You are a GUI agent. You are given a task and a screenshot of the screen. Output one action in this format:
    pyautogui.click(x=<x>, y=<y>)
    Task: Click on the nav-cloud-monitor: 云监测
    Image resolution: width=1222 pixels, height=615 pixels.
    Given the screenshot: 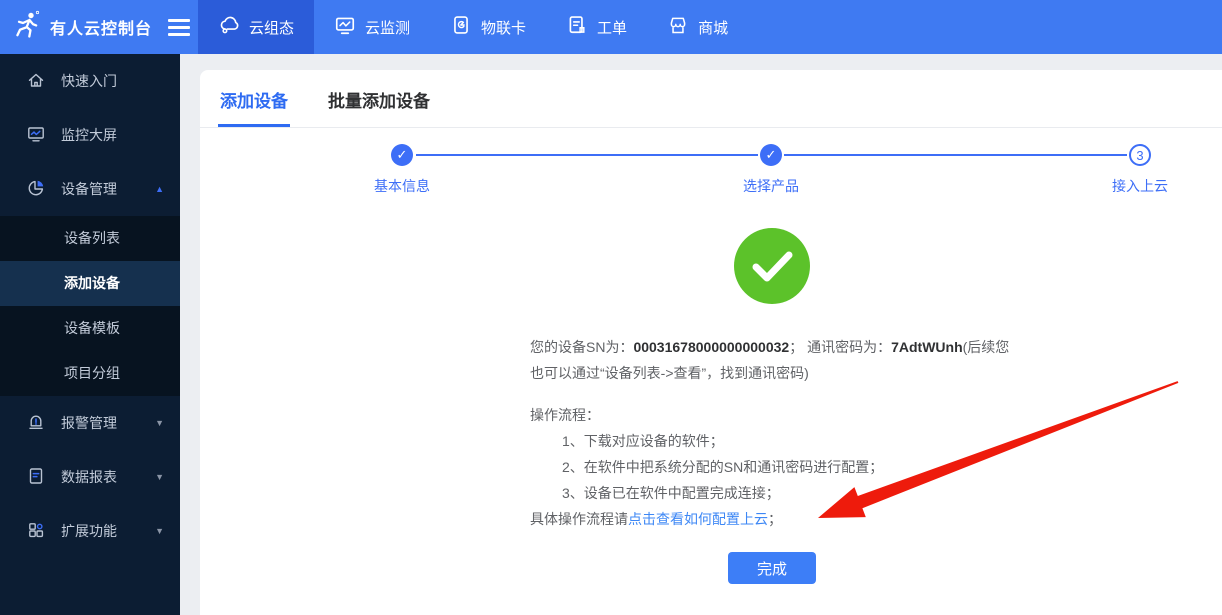 What is the action you would take?
    pyautogui.click(x=372, y=27)
    